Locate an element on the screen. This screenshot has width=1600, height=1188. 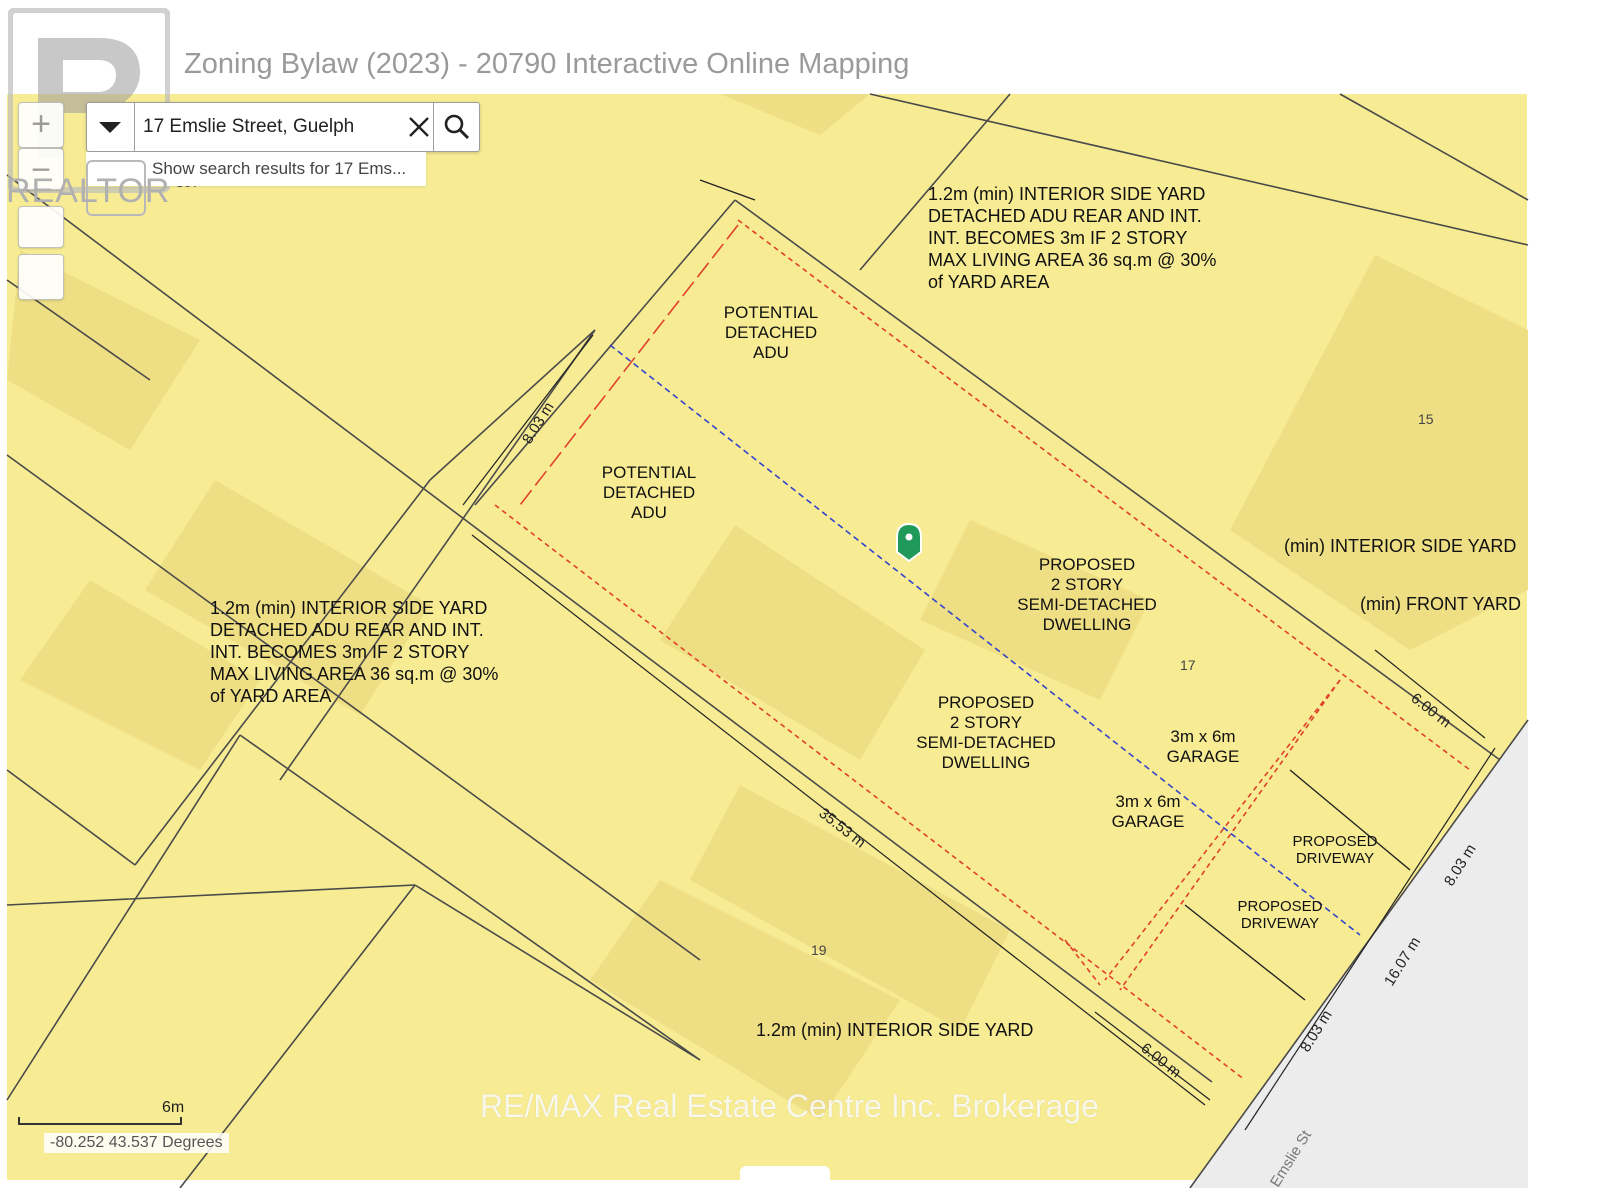
dwelling-lower-l3: SEMI-DETACHED is located at coordinates (985, 742).